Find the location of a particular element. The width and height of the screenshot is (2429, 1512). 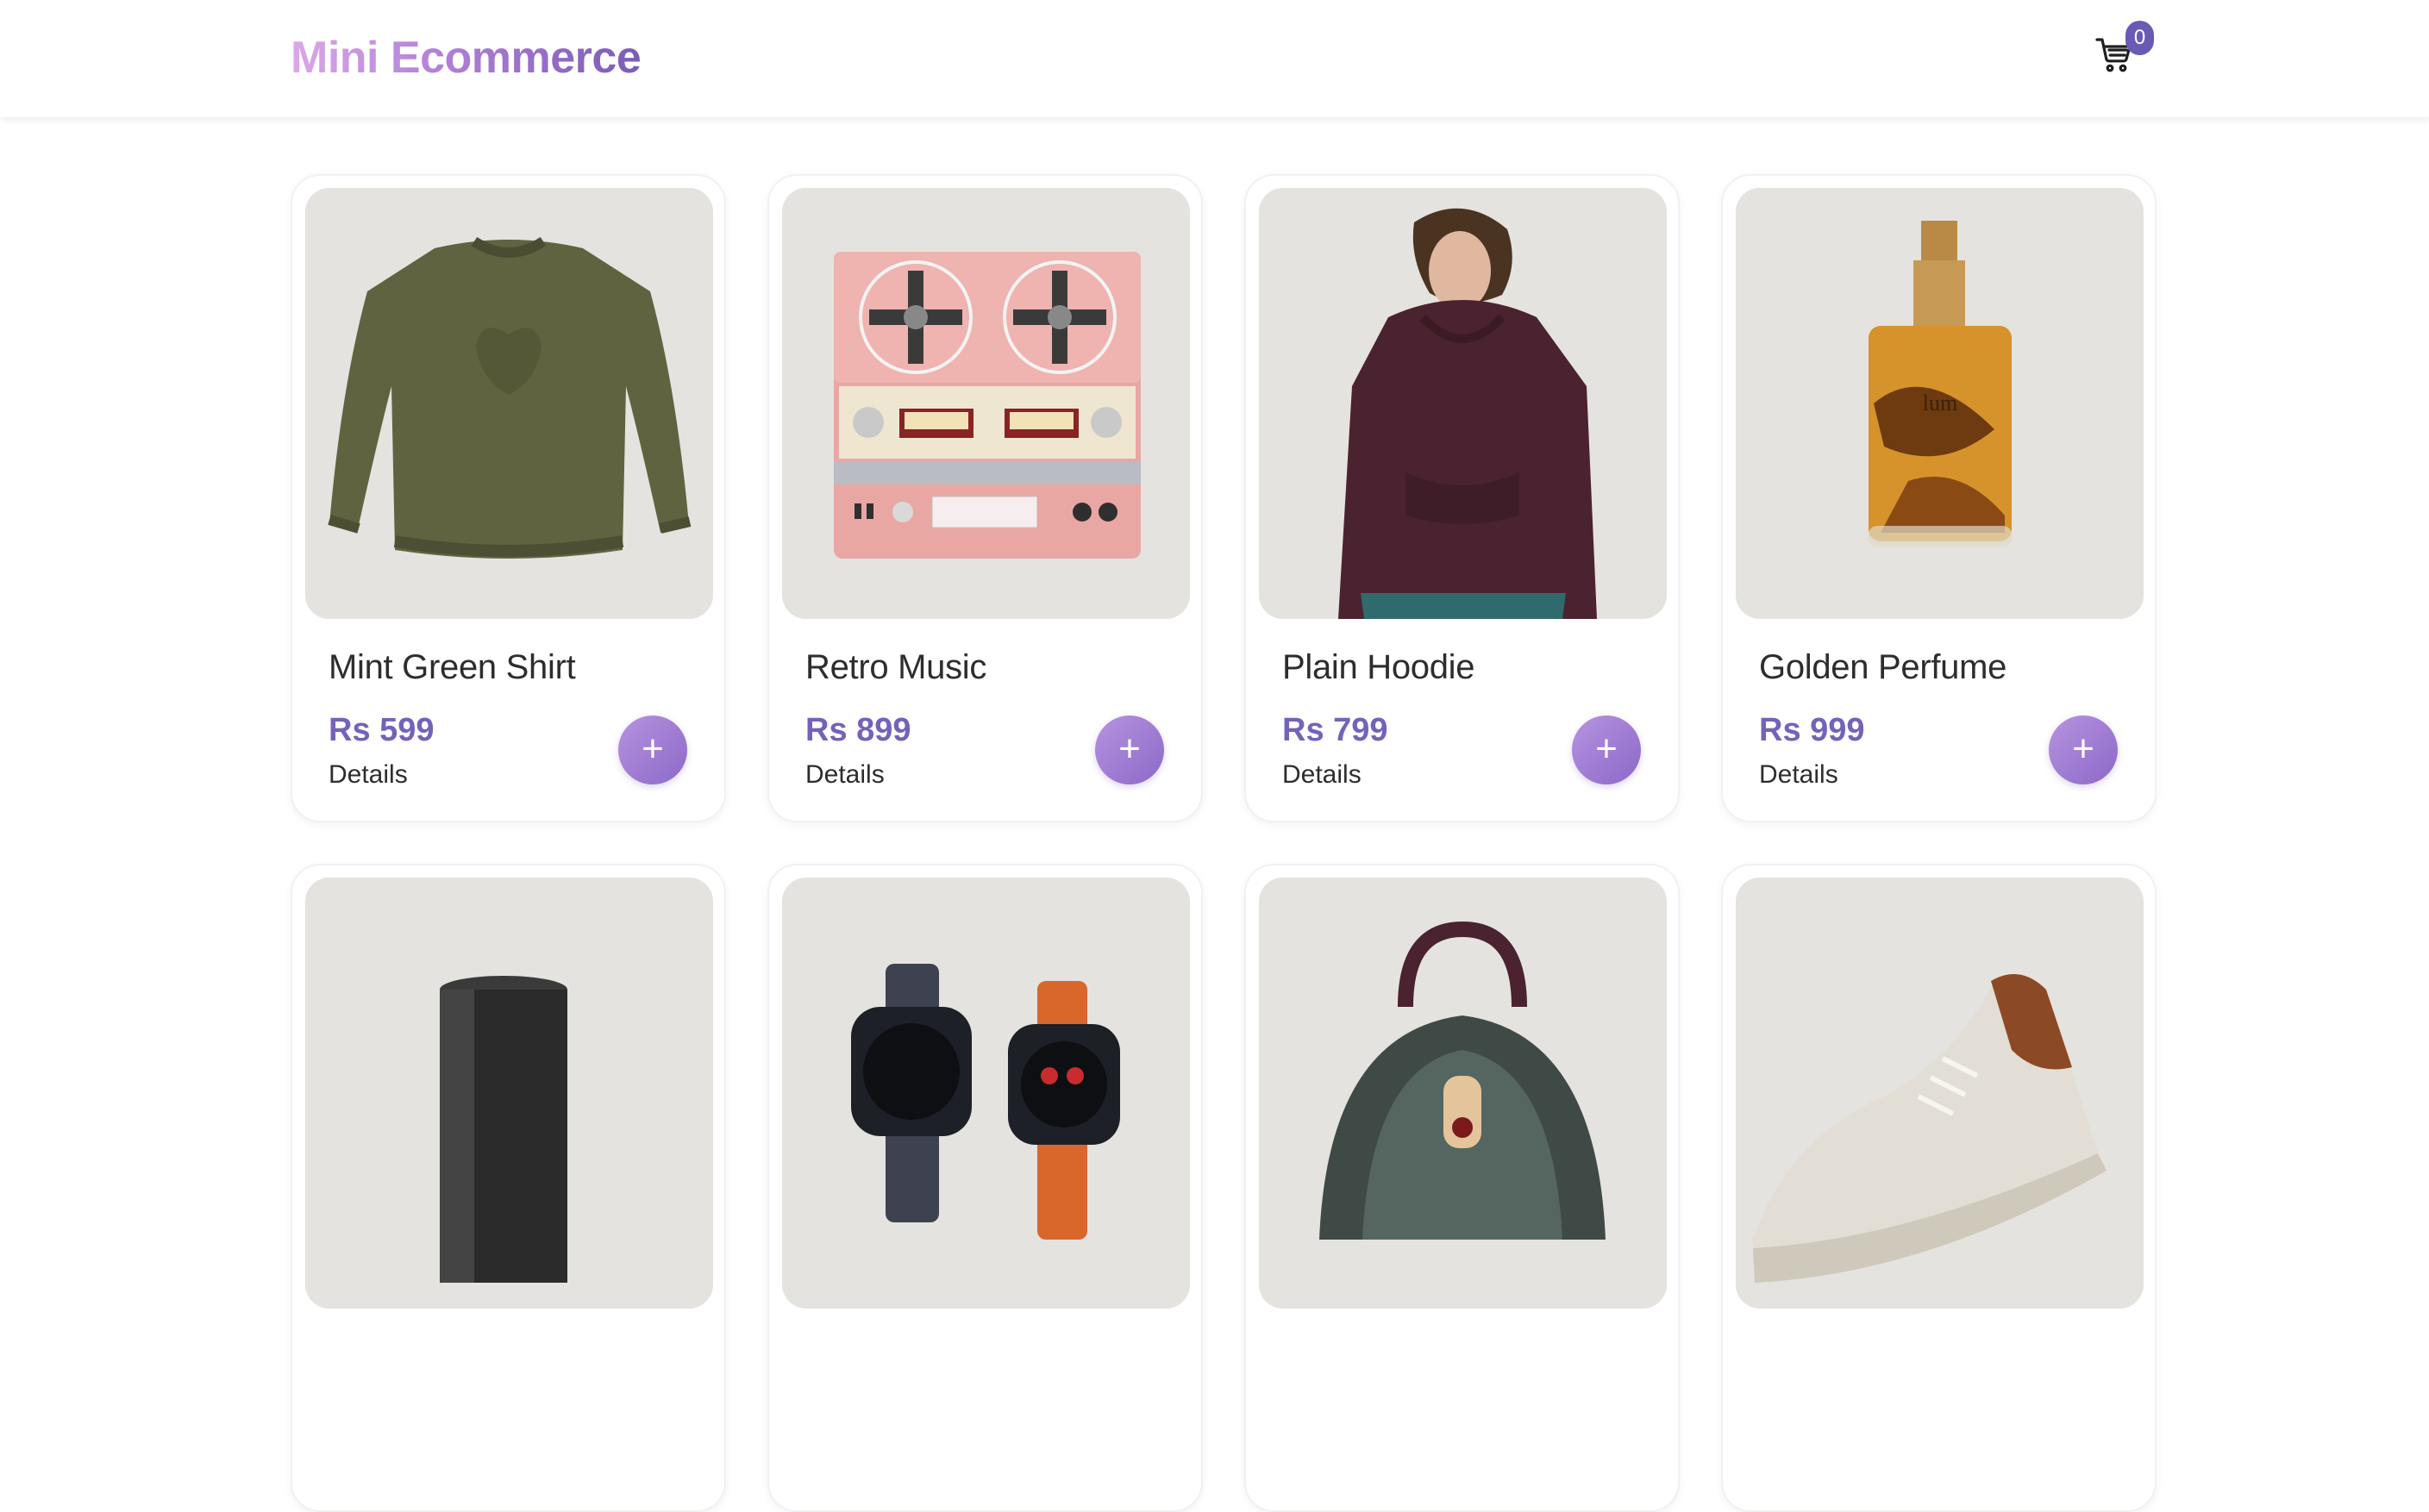

product-price: Rs 599 is located at coordinates (382, 730).